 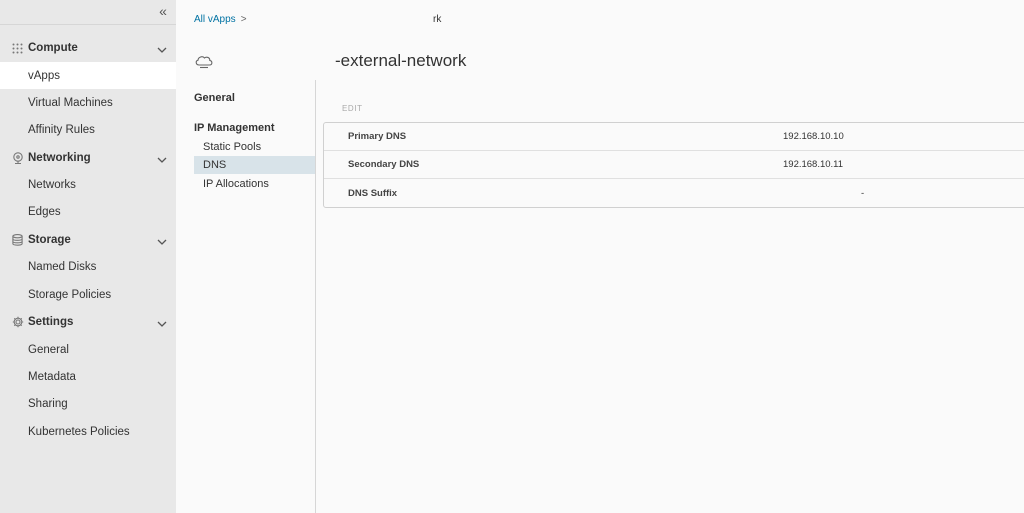 I want to click on sidebar-item-general: General, so click(x=88, y=349).